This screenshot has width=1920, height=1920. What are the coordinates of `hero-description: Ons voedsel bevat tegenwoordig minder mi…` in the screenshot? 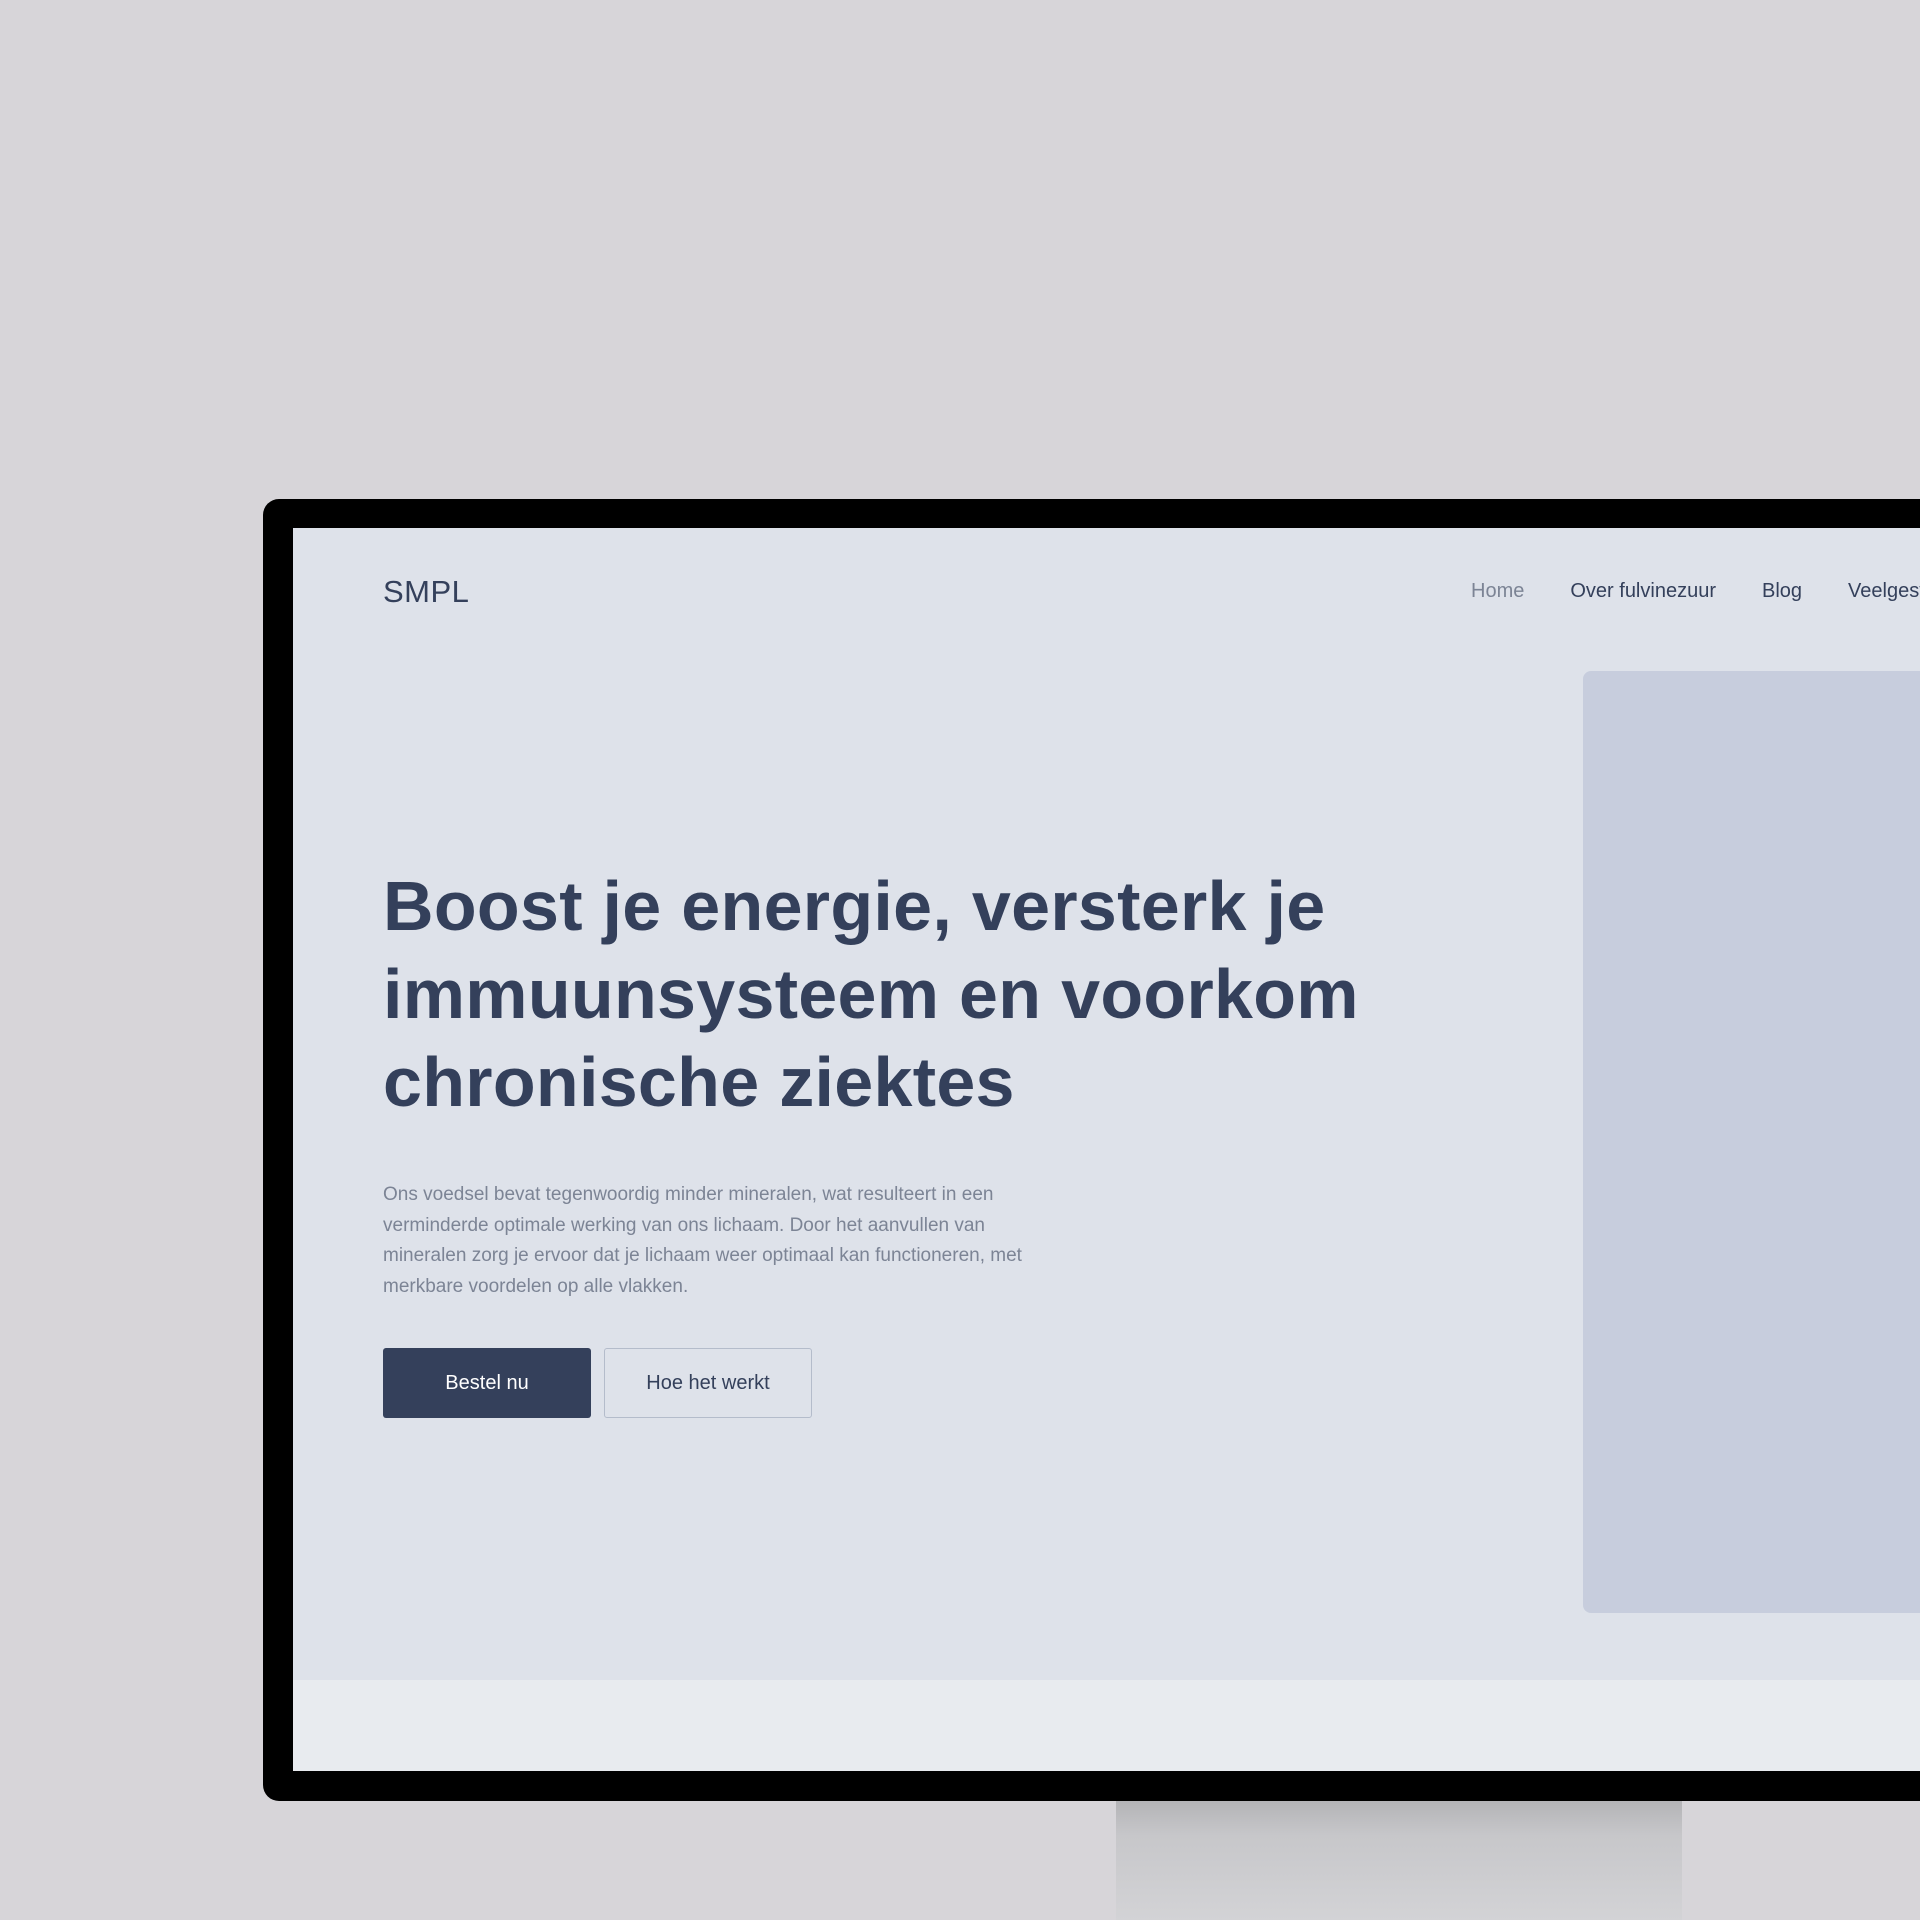 It's located at (702, 1240).